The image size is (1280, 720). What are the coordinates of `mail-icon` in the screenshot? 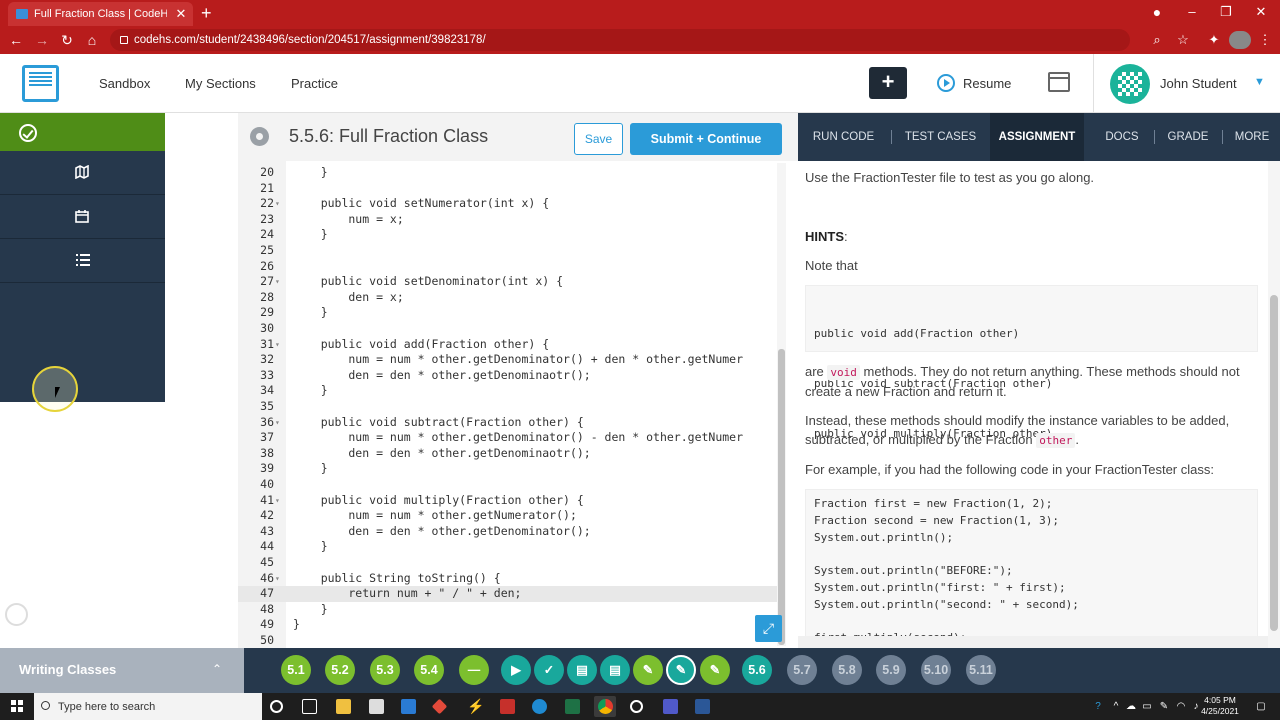 It's located at (408, 706).